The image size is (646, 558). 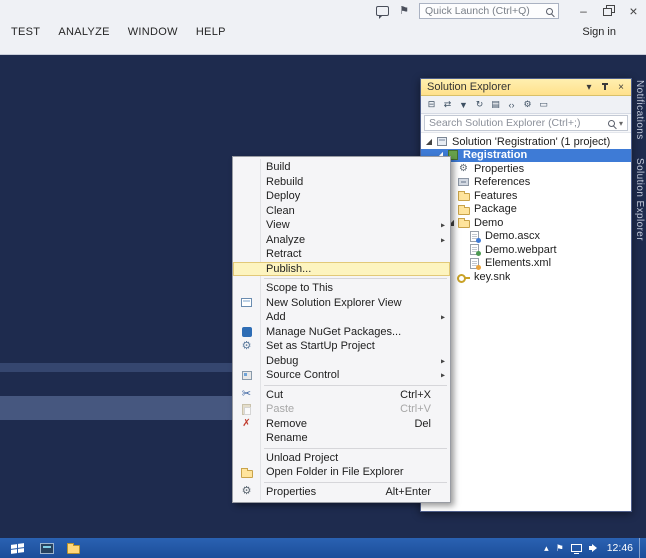 I want to click on se-header-icons: ▾ ×, so click(x=605, y=87).